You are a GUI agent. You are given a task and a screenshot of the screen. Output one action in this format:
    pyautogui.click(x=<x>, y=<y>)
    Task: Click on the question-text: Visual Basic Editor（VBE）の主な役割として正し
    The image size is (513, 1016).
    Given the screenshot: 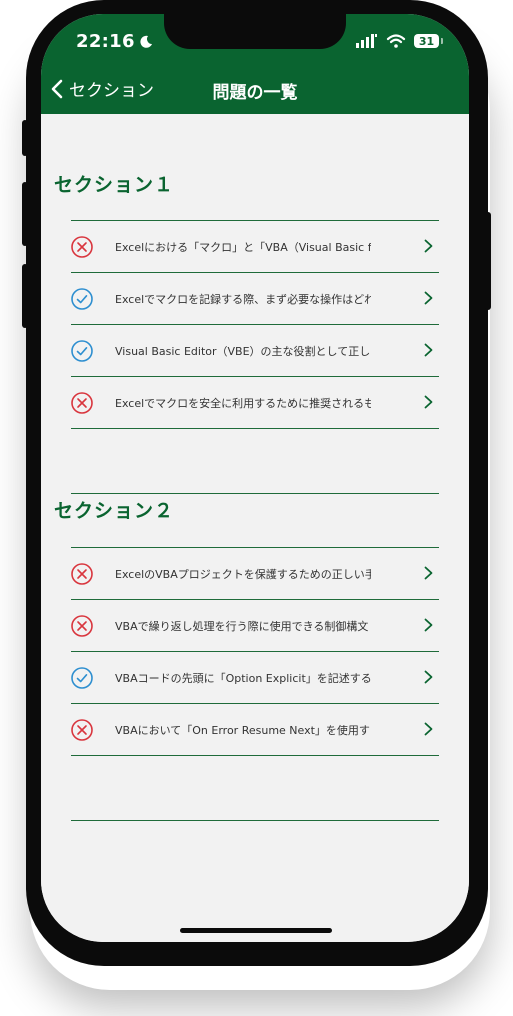 What is the action you would take?
    pyautogui.click(x=243, y=351)
    